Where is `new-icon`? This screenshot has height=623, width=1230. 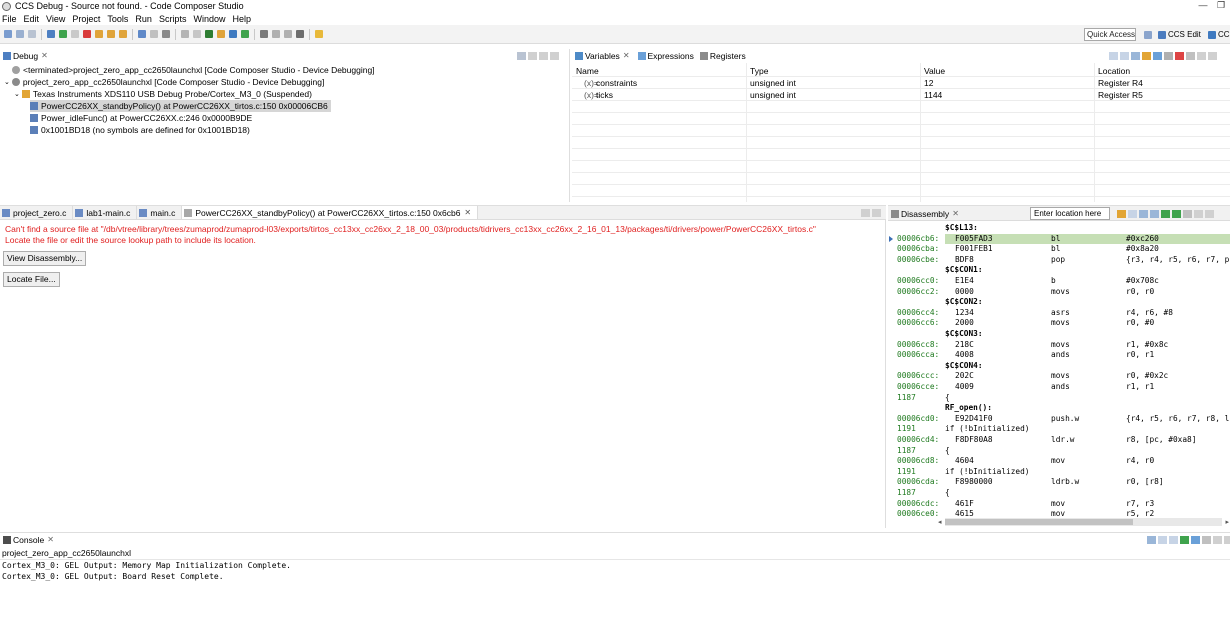
new-icon is located at coordinates (8, 34).